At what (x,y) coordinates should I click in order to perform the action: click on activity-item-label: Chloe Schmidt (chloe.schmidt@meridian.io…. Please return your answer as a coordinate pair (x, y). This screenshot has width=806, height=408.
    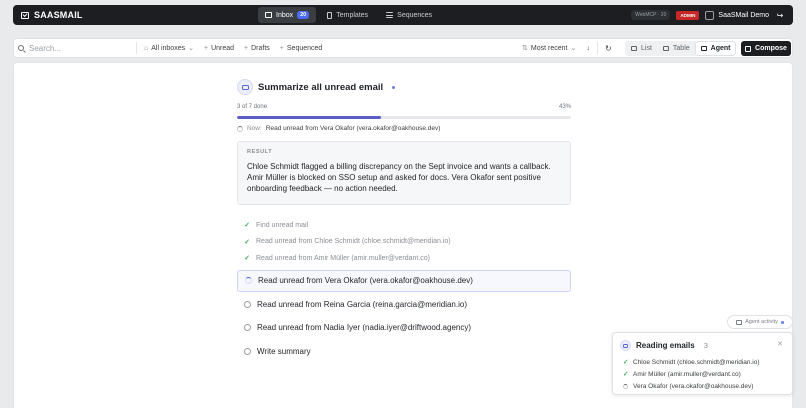
    Looking at the image, I should click on (696, 362).